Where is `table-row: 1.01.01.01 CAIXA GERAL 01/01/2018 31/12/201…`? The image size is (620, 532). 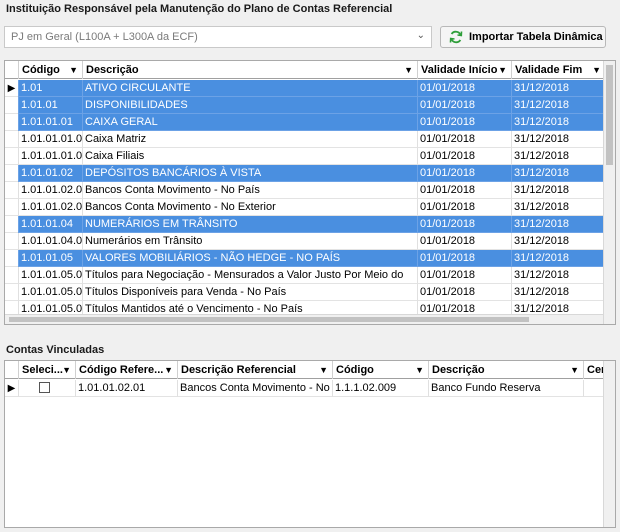
table-row: 1.01.01.01 CAIXA GERAL 01/01/2018 31/12/201… is located at coordinates (310, 122).